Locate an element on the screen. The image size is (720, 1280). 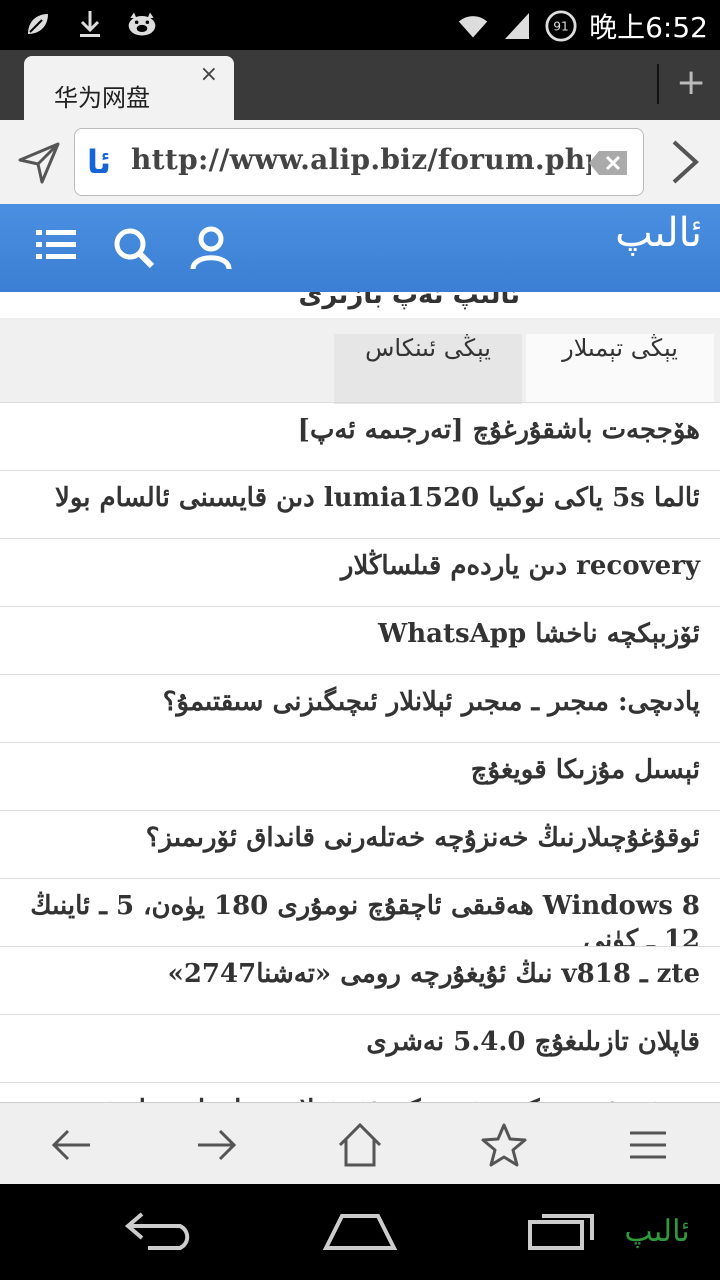
browser-tab: 华为网盘 × is located at coordinates (129, 88).